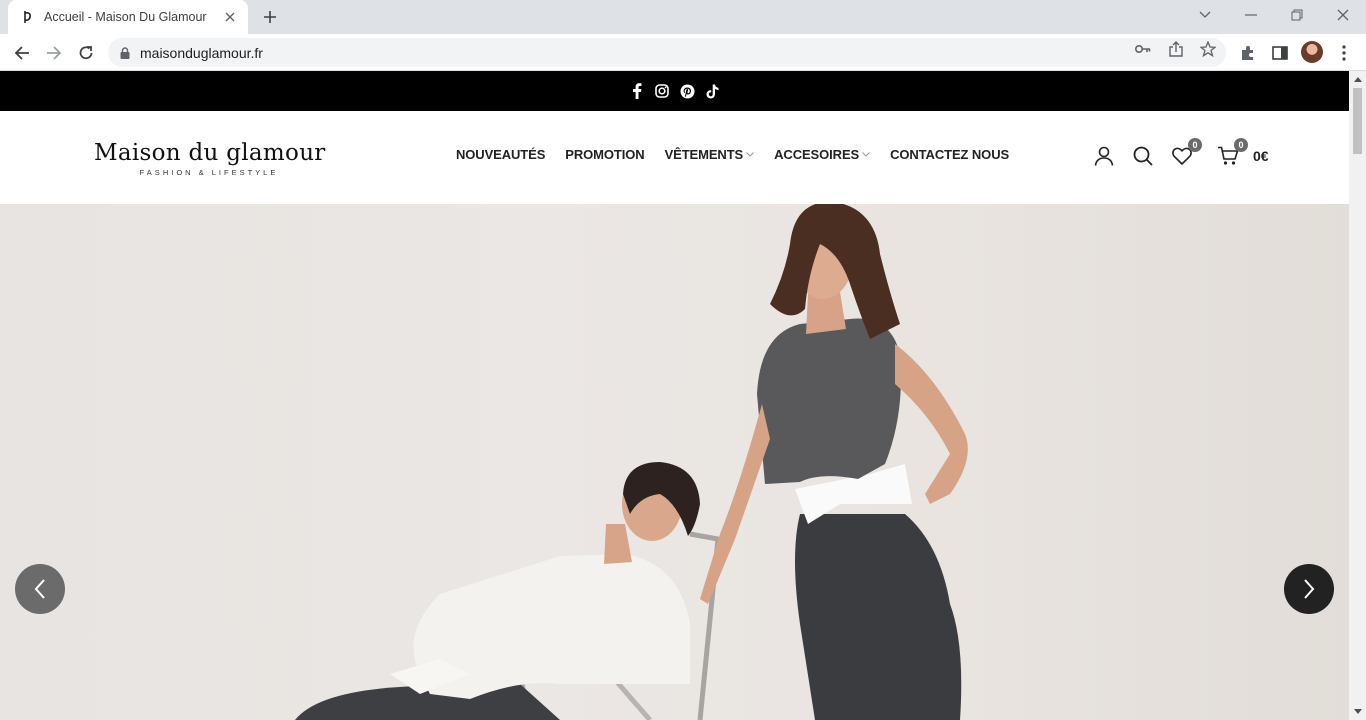 This screenshot has height=720, width=1366. I want to click on instagram-icon, so click(662, 91).